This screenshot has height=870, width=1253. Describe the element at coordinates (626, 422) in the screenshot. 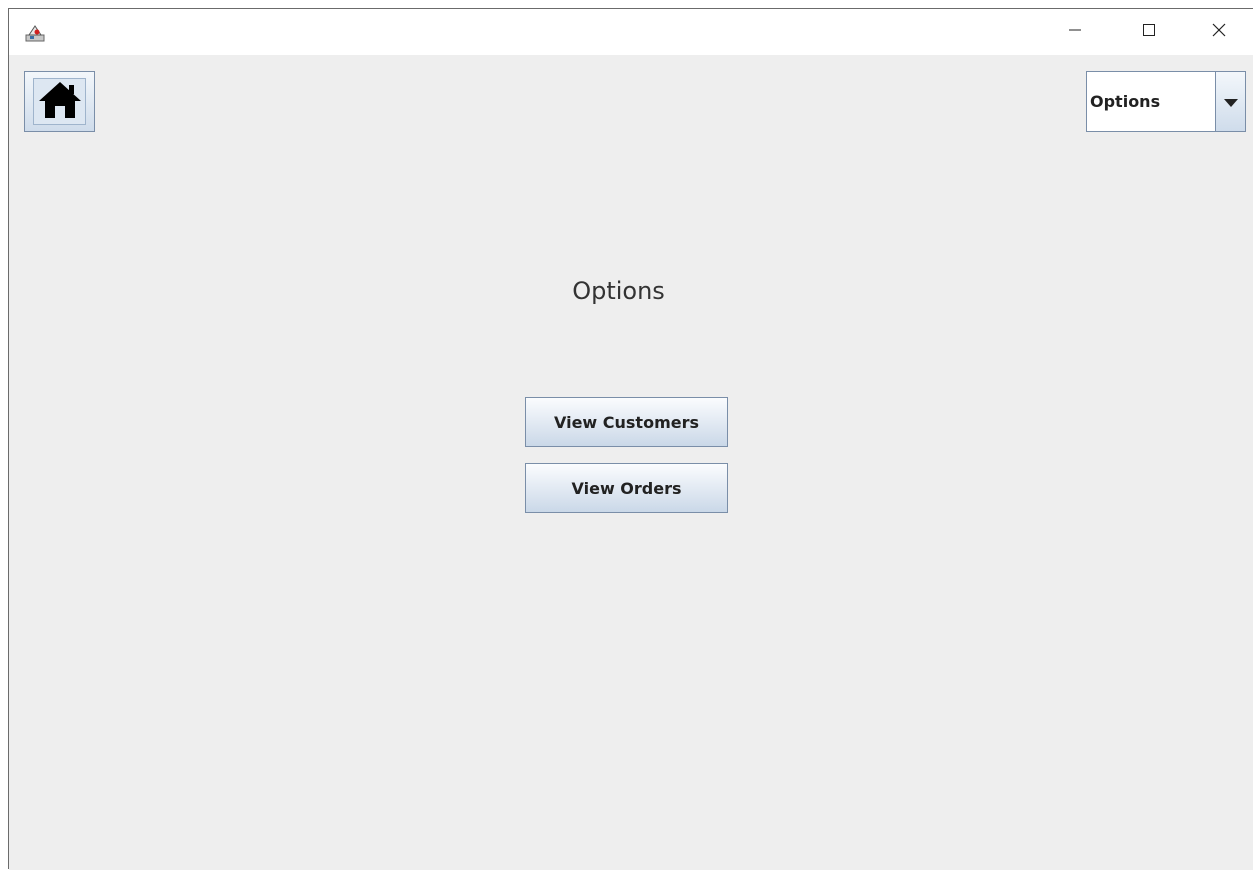

I see `view-customers-button: View Customers` at that location.